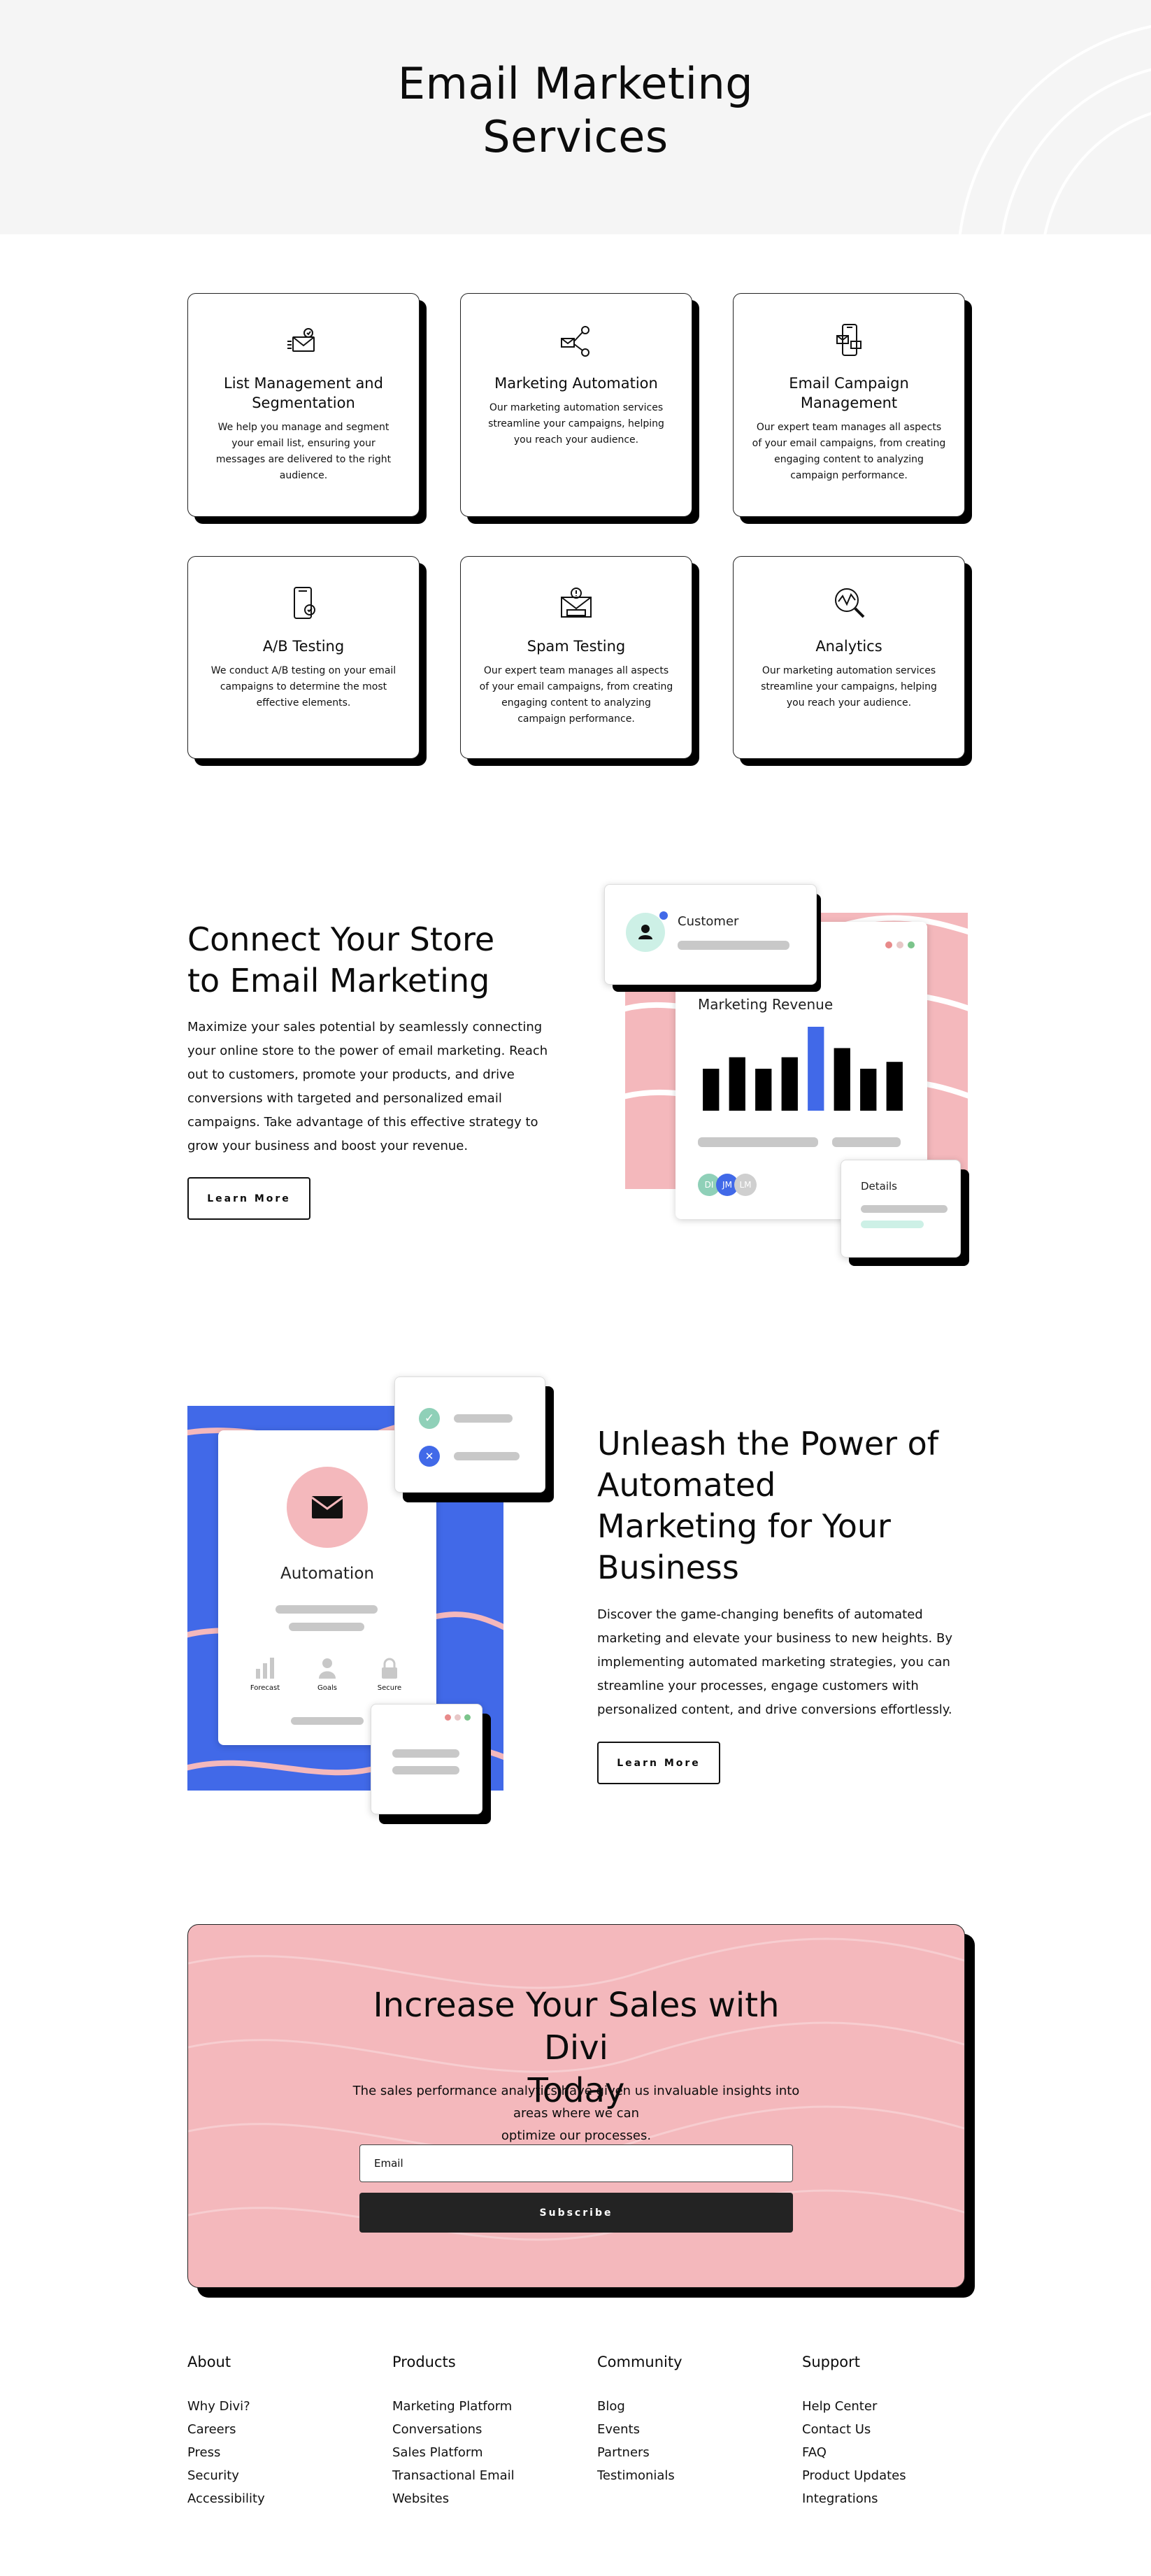  I want to click on footer-link: Partners, so click(688, 2452).